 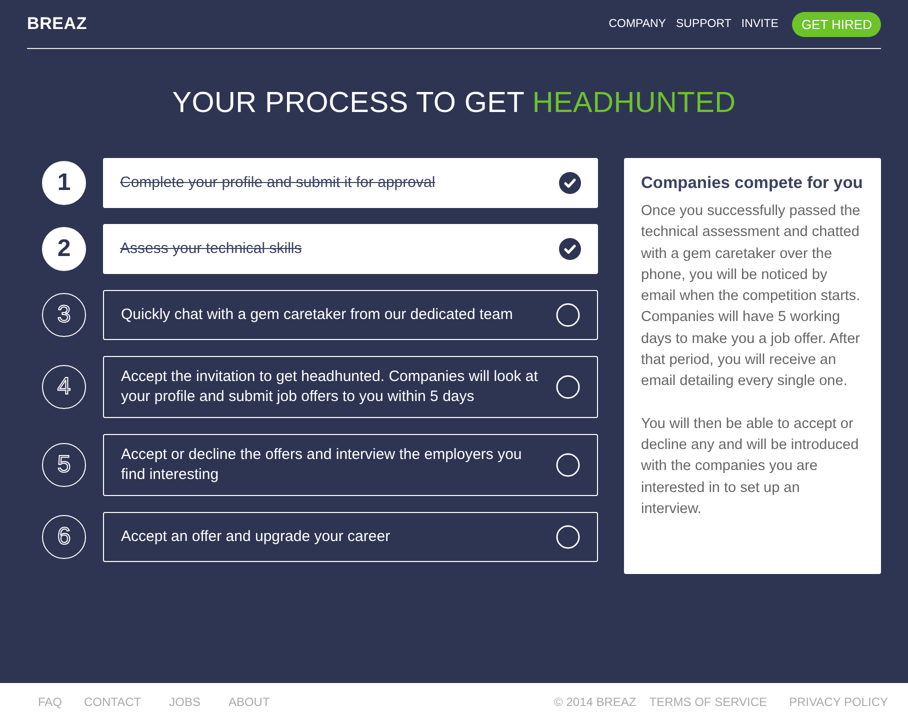 What do you see at coordinates (50, 701) in the screenshot?
I see `footer-link: FAQ` at bounding box center [50, 701].